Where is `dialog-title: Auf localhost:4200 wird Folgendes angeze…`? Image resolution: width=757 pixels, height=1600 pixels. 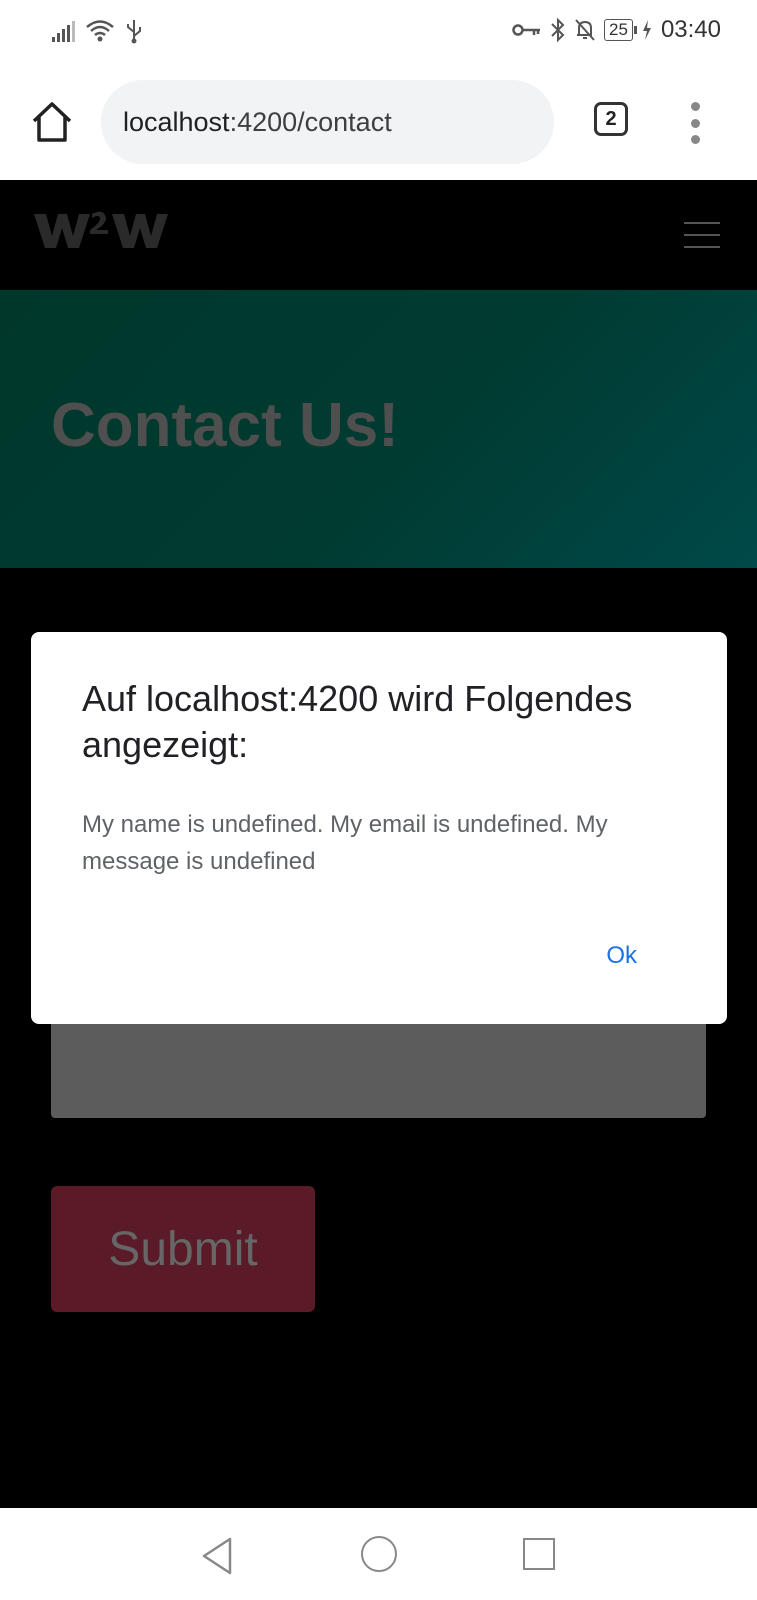 dialog-title: Auf localhost:4200 wird Folgendes angeze… is located at coordinates (357, 721).